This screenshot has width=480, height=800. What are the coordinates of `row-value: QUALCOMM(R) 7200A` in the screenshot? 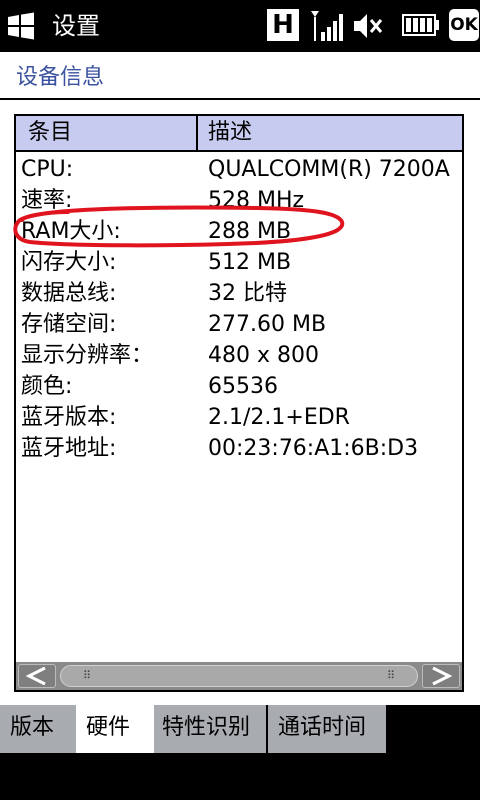 It's located at (329, 169).